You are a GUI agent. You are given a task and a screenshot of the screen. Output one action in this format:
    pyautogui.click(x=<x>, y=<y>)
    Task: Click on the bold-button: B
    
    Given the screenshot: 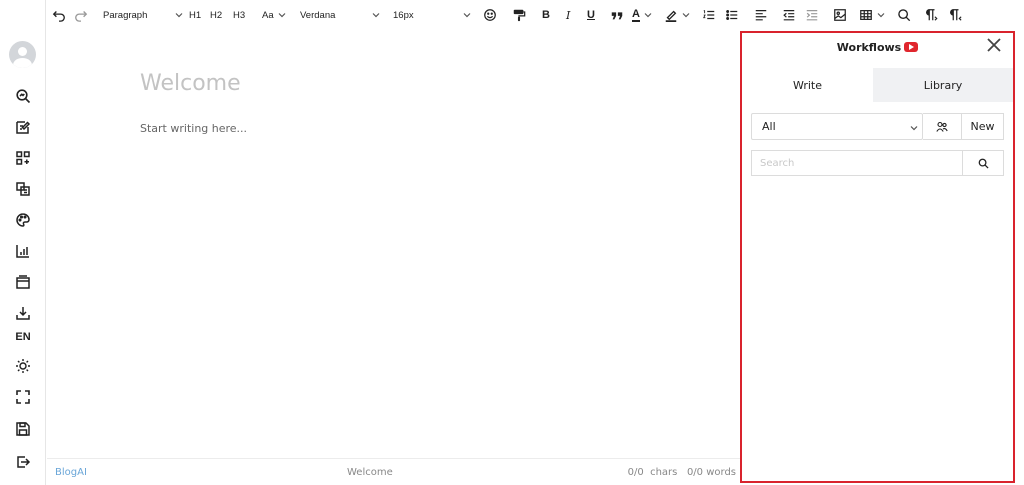 What is the action you would take?
    pyautogui.click(x=546, y=15)
    